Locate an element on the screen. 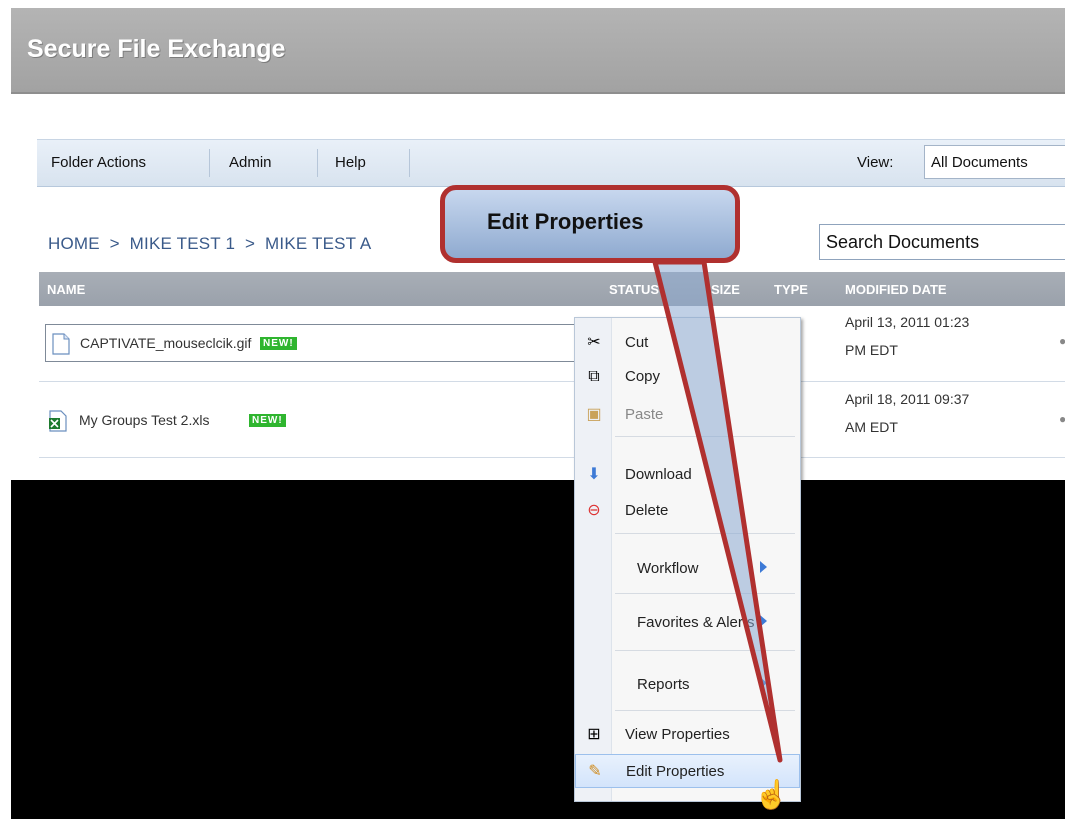 The image size is (1065, 819). delete-icon: ⊖ is located at coordinates (594, 510).